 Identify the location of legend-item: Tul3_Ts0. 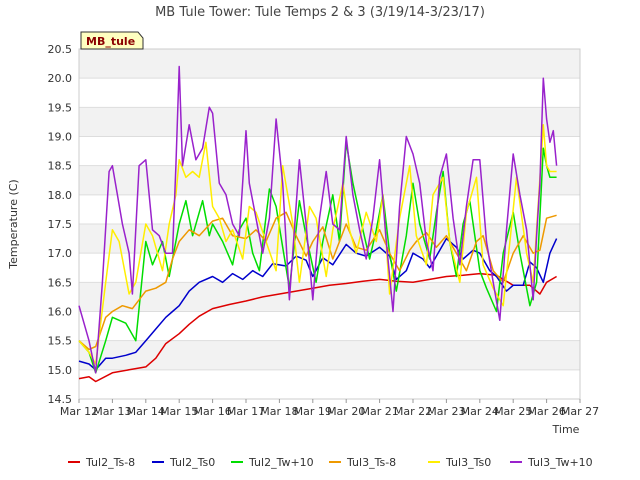
(459, 462).